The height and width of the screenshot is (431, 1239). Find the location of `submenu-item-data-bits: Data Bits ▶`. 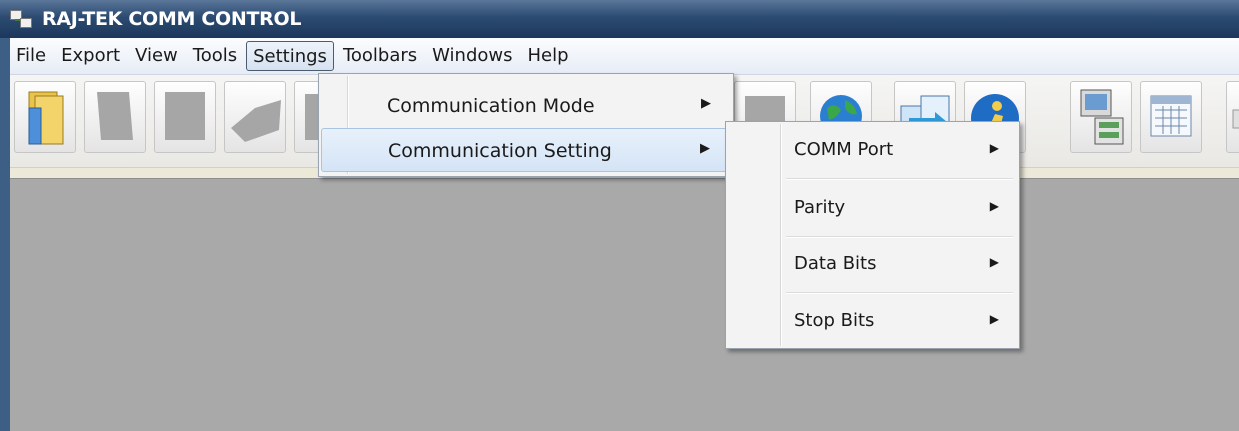

submenu-item-data-bits: Data Bits ▶ is located at coordinates (899, 264).